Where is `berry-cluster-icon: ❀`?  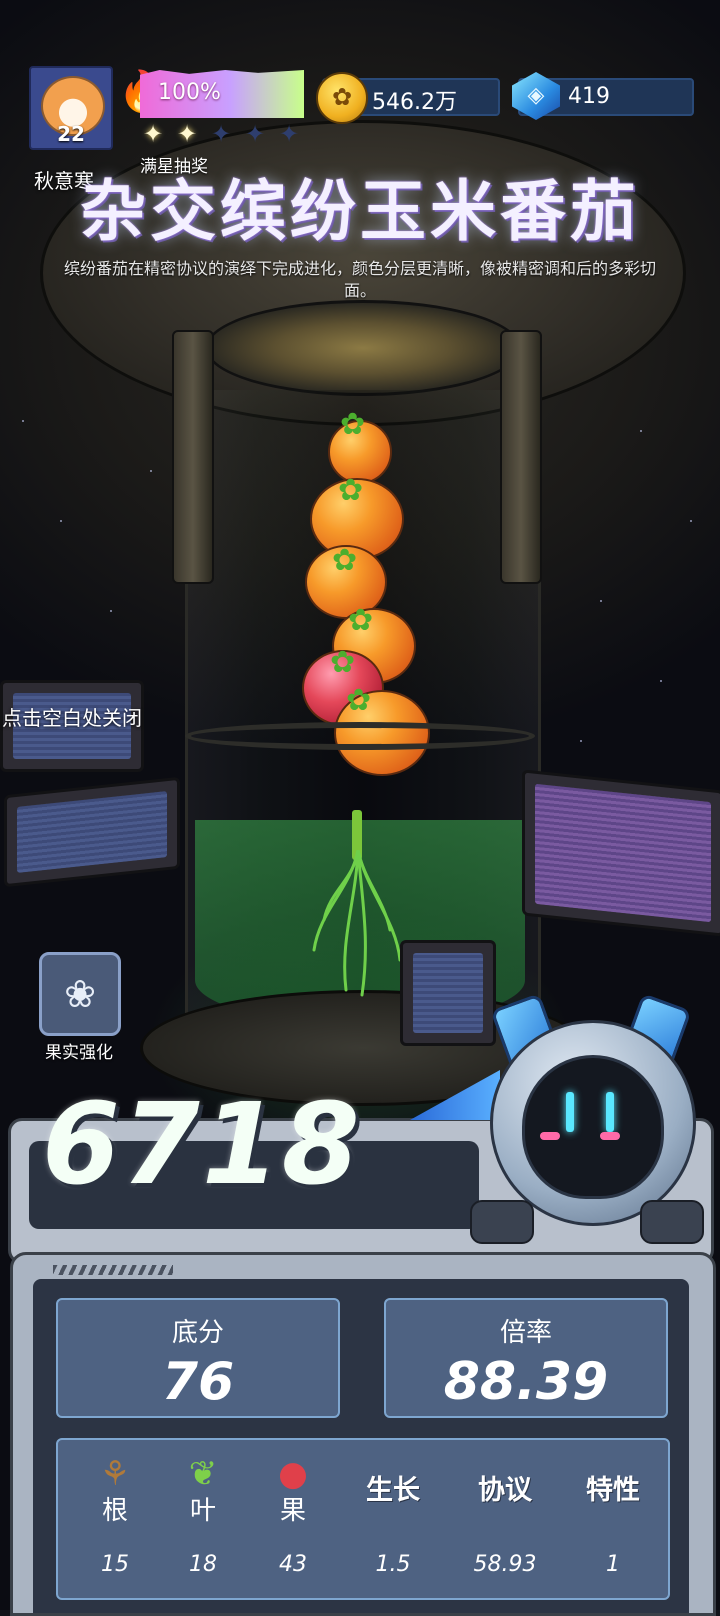
berry-cluster-icon: ❀ is located at coordinates (80, 994).